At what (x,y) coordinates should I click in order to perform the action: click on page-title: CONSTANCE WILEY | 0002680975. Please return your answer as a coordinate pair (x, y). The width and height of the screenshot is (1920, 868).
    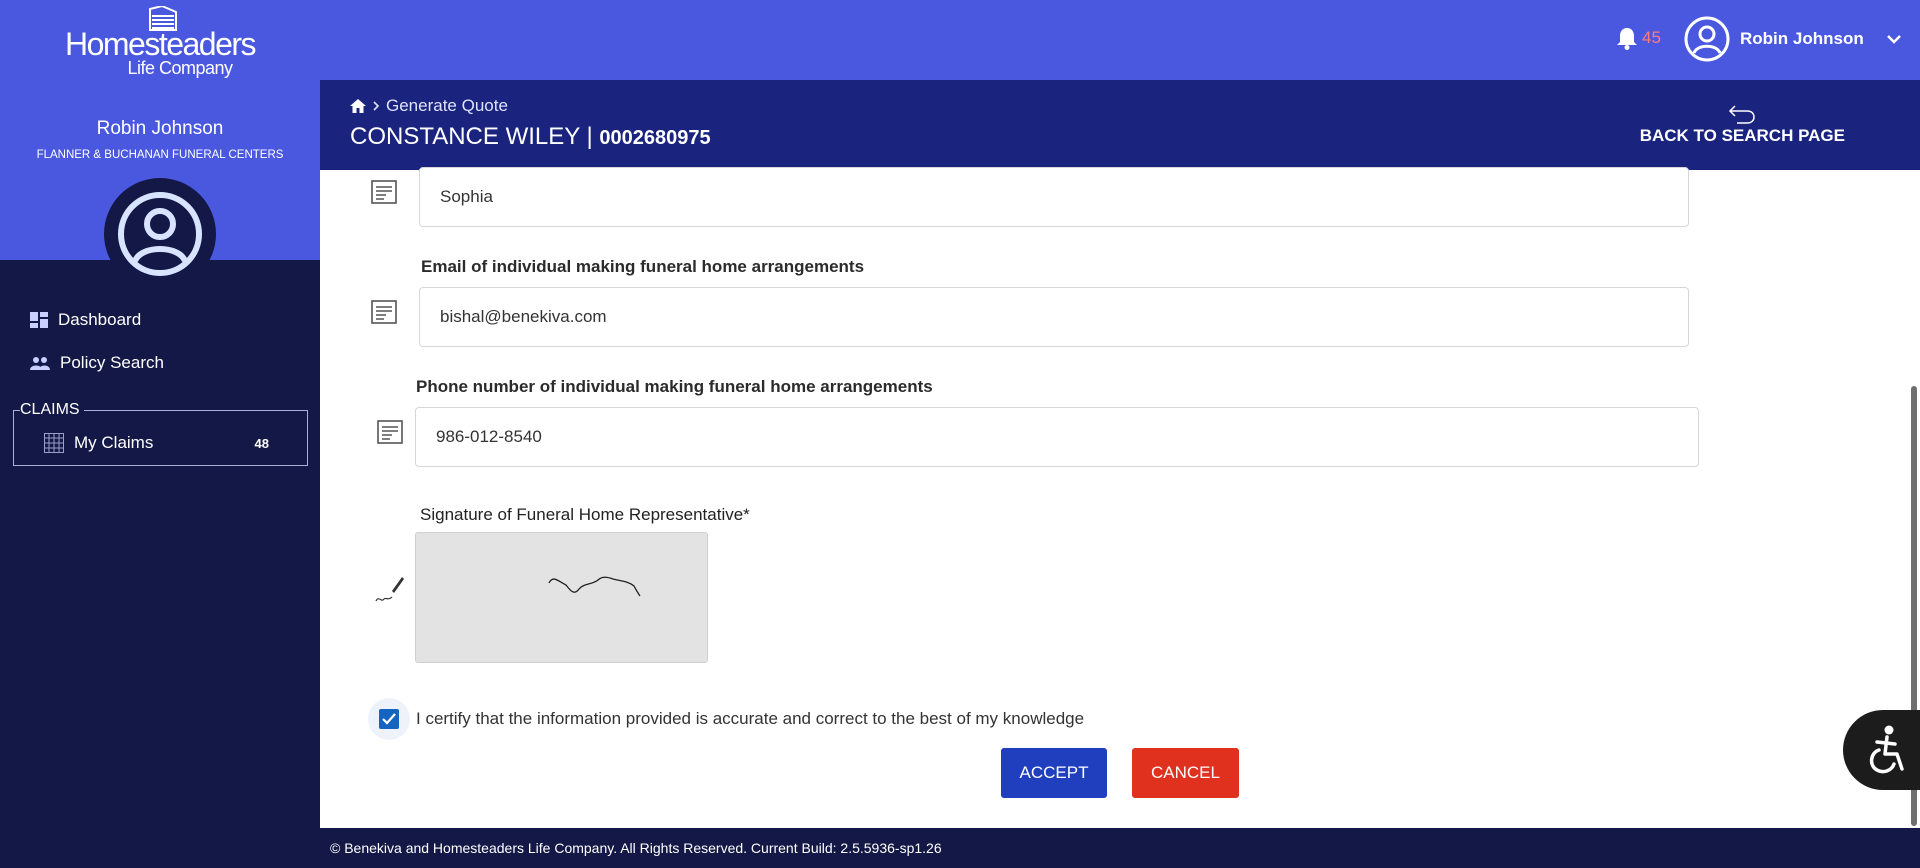
    Looking at the image, I should click on (530, 137).